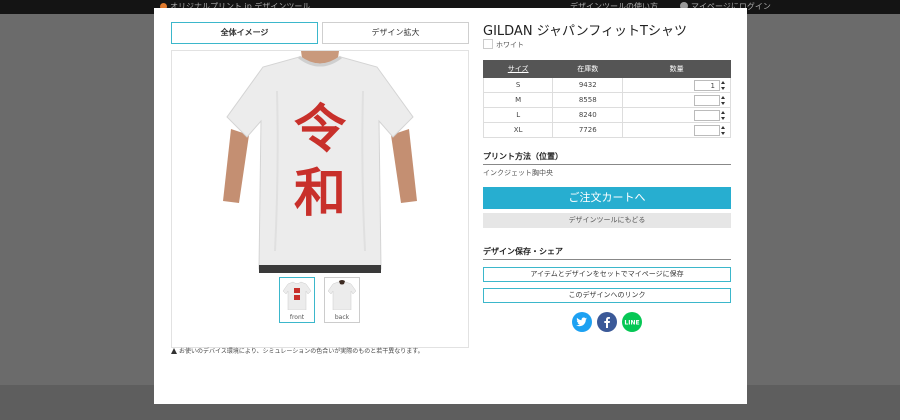 This screenshot has height=420, width=900. Describe the element at coordinates (244, 33) in the screenshot. I see `tab-full-image: 全体イメージ` at that location.